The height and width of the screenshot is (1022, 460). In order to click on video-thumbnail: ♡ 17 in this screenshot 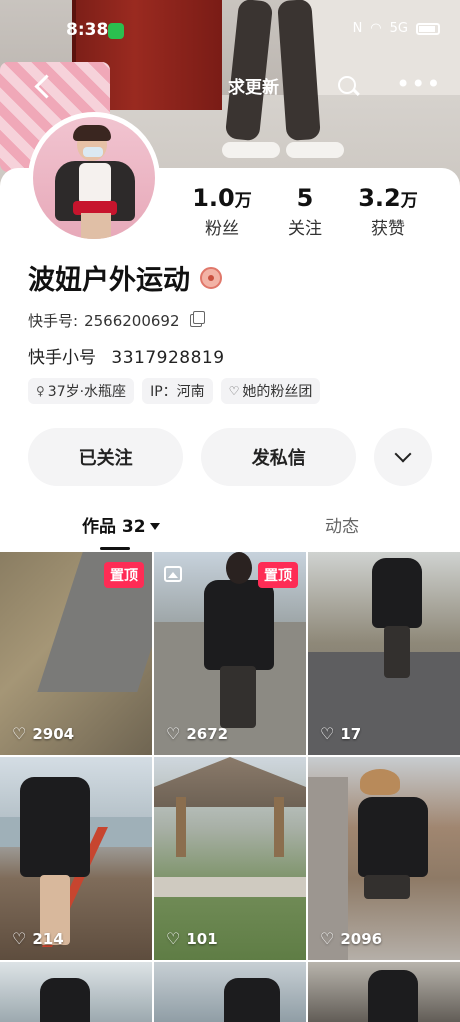, I will do `click(384, 653)`.